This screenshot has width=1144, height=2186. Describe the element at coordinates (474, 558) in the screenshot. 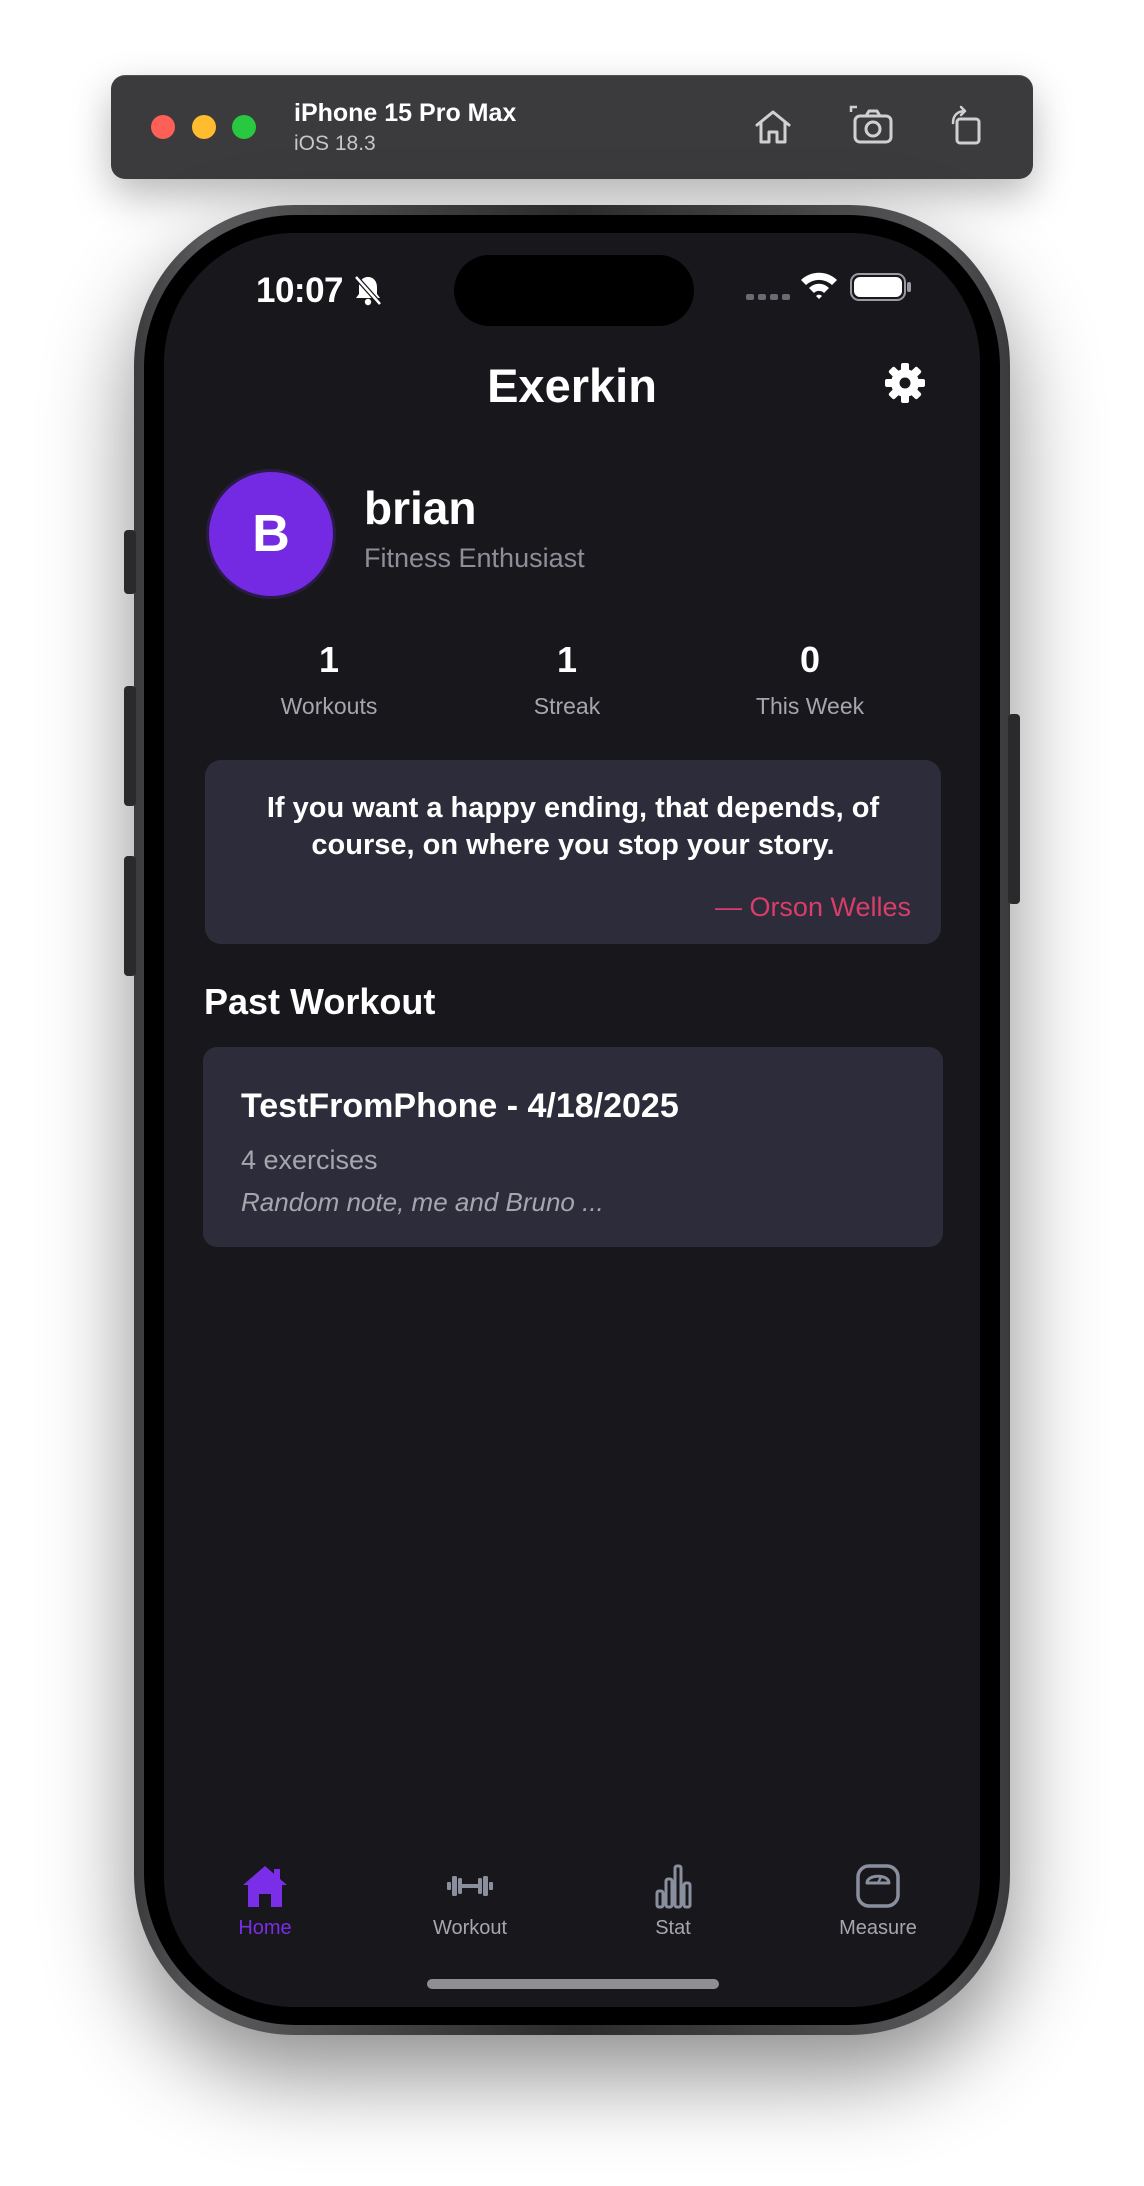

I see `profile-tagline: Fitness Enthusiast` at that location.